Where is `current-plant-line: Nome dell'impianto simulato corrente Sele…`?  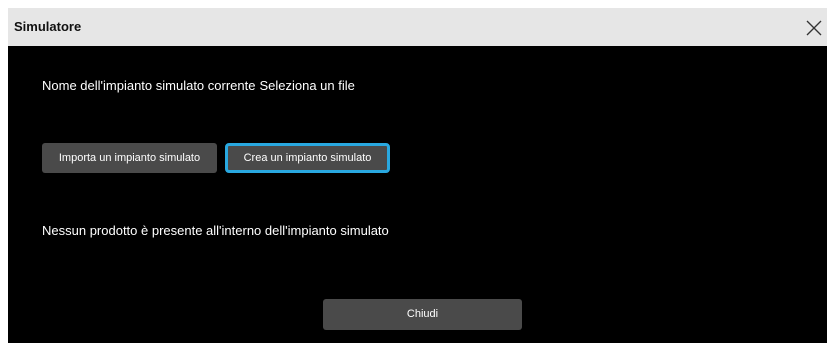
current-plant-line: Nome dell'impianto simulato corrente Sele… is located at coordinates (198, 85).